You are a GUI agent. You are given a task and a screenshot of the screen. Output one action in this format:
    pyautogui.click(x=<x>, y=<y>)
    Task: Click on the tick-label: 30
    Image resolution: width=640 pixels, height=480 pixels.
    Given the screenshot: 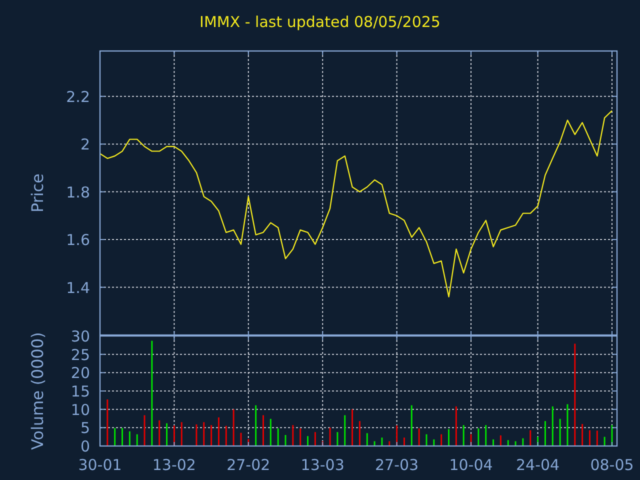 What is the action you would take?
    pyautogui.click(x=80, y=337)
    